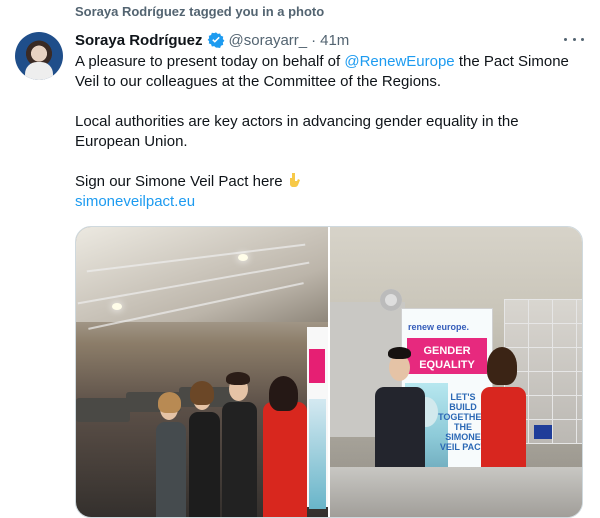  What do you see at coordinates (543, 432) in the screenshot?
I see `eu-logo-icon` at bounding box center [543, 432].